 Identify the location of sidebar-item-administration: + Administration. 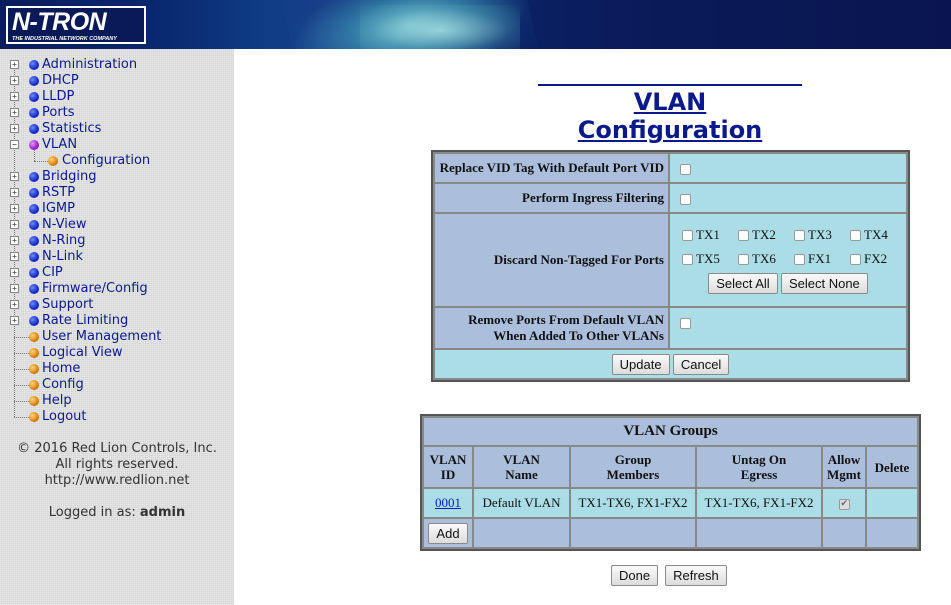
(117, 65).